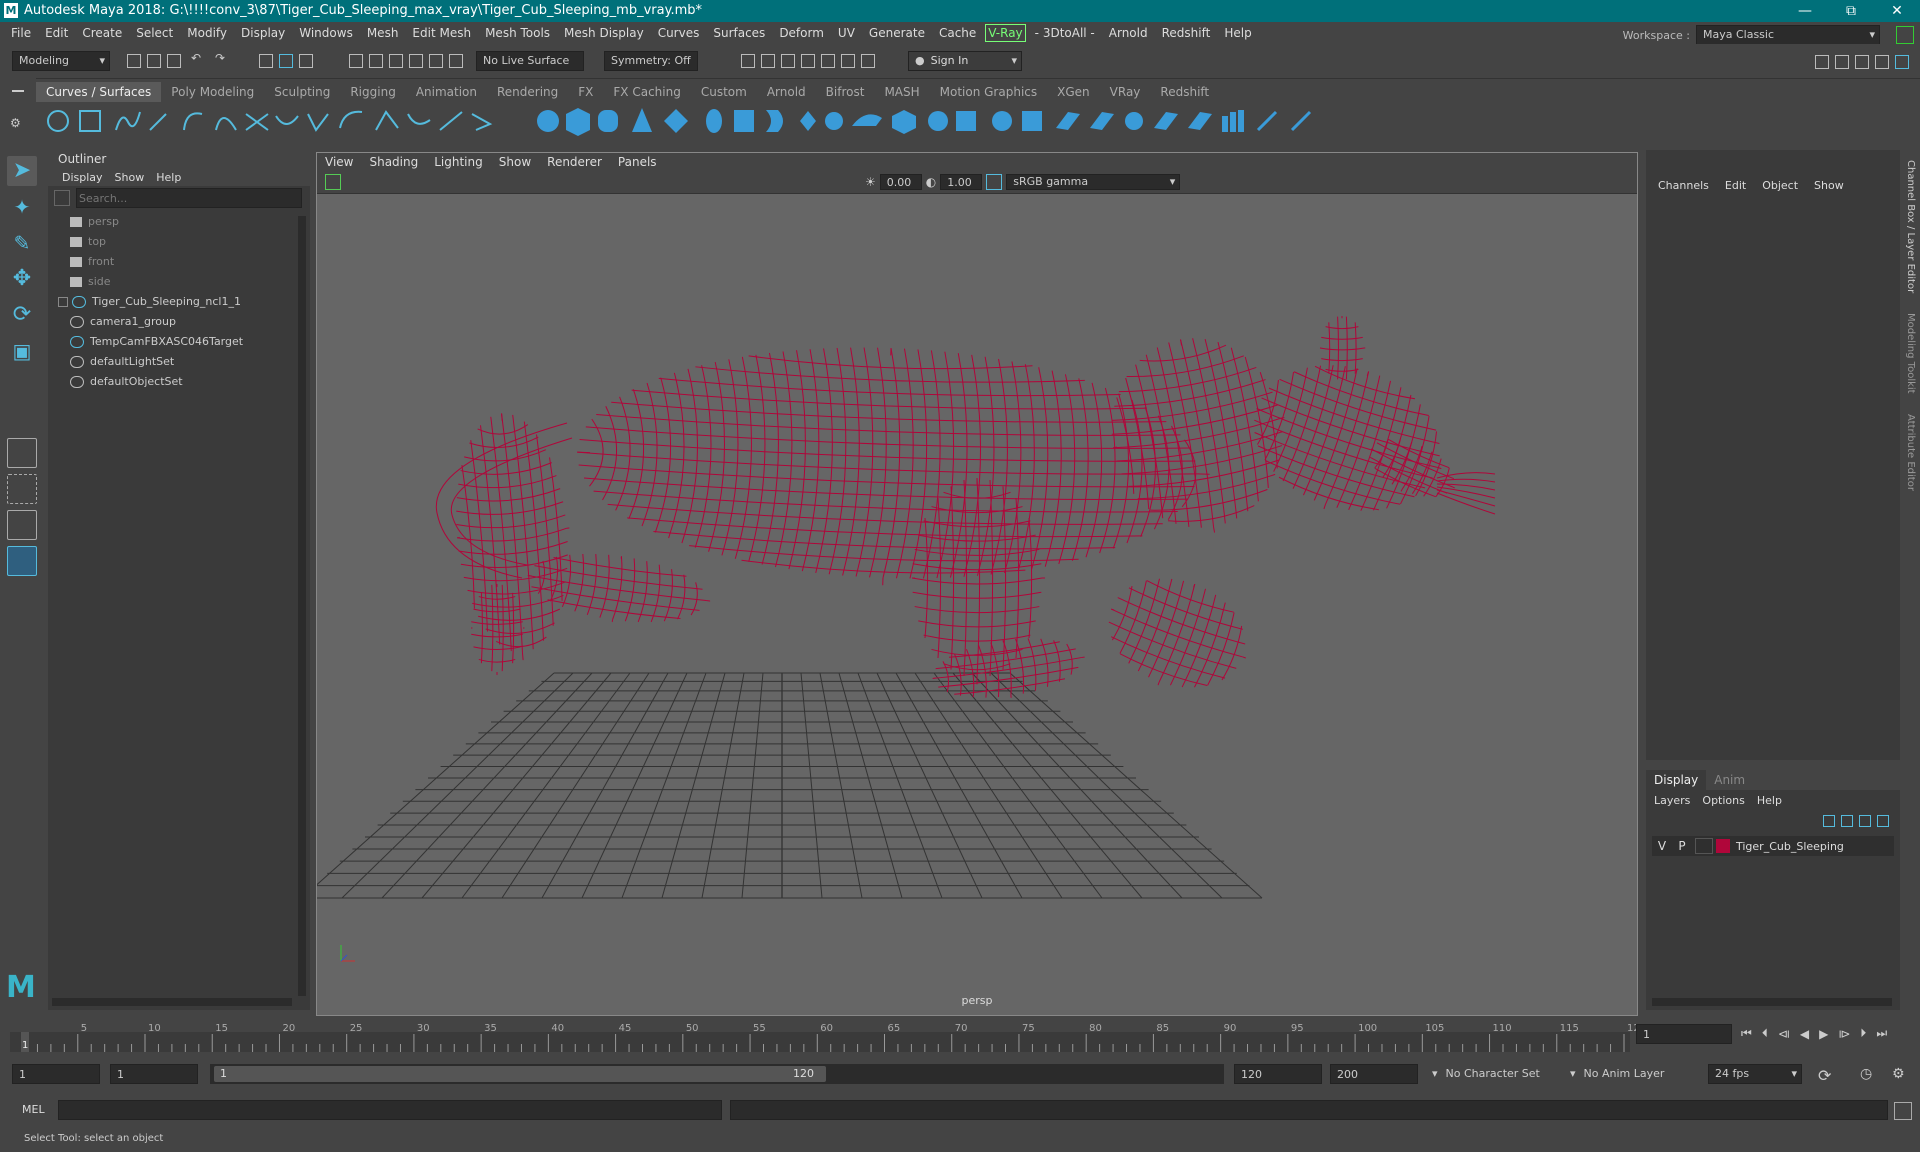 The width and height of the screenshot is (1920, 1152). Describe the element at coordinates (530, 61) in the screenshot. I see `live-surface-field: No Live Surface` at that location.